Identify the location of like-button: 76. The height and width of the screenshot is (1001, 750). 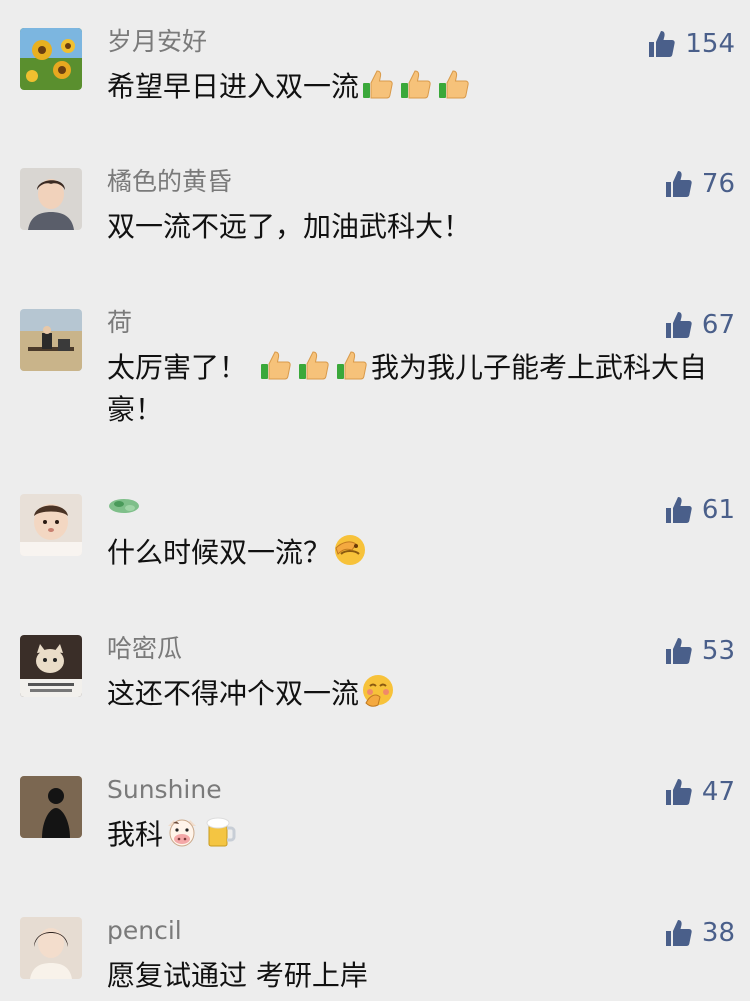
(699, 184).